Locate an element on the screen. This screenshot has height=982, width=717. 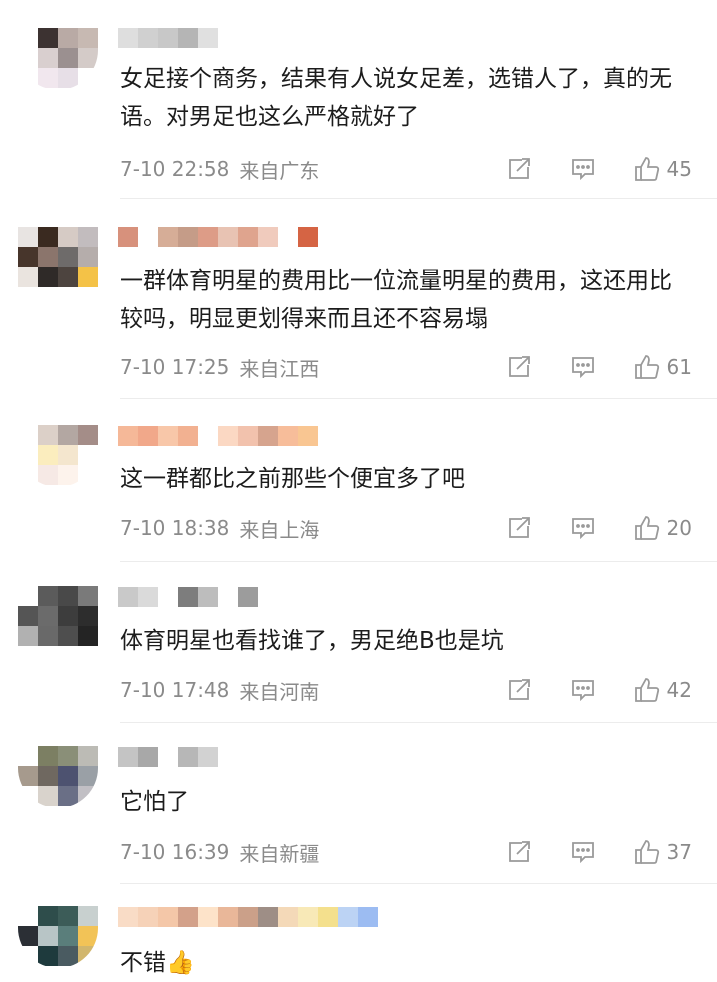
comment-actions: 37 is located at coordinates (598, 852).